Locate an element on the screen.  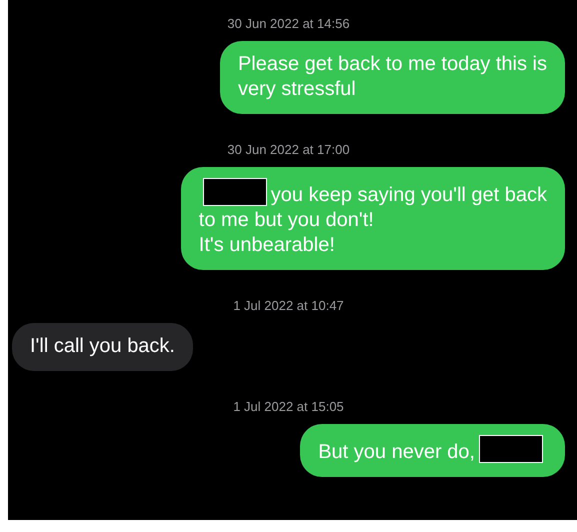
message-text: But you never do, is located at coordinates (396, 452).